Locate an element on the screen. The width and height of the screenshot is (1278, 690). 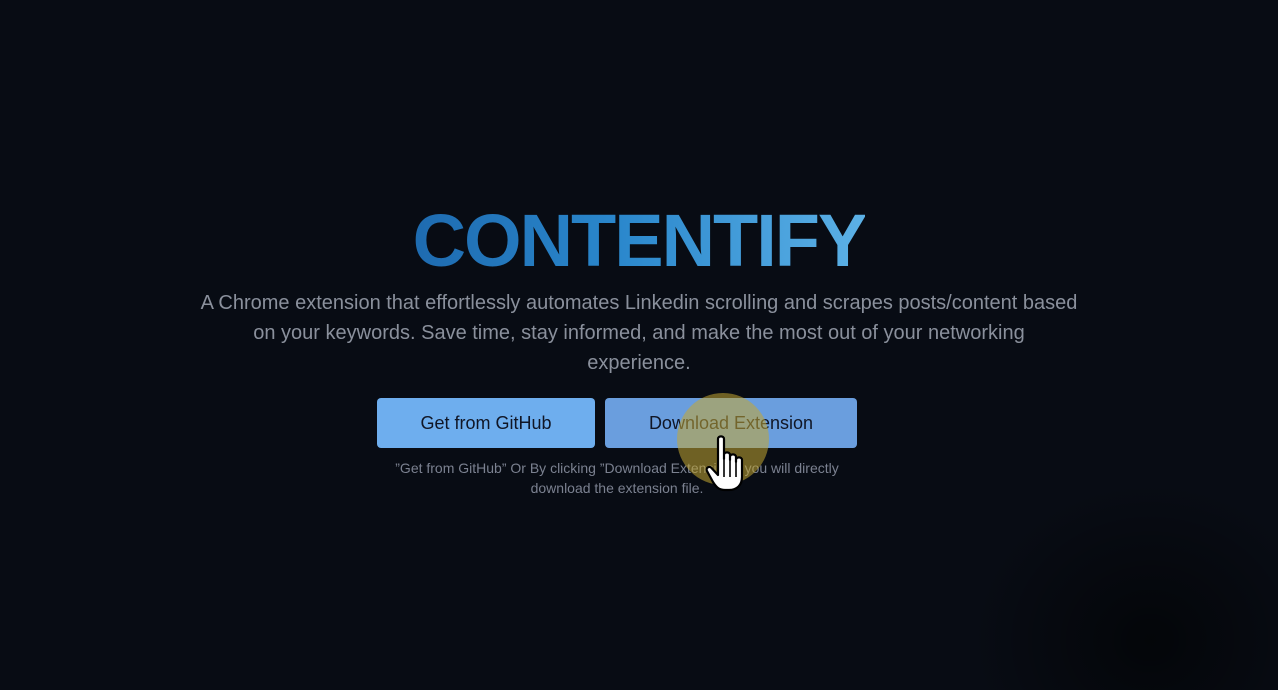
download-extension-button: Download Extension is located at coordinates (731, 423).